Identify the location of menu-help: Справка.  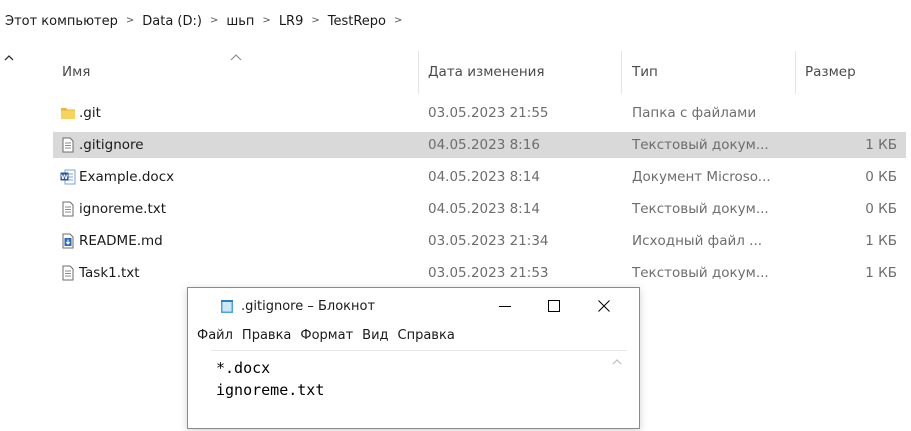
(426, 336).